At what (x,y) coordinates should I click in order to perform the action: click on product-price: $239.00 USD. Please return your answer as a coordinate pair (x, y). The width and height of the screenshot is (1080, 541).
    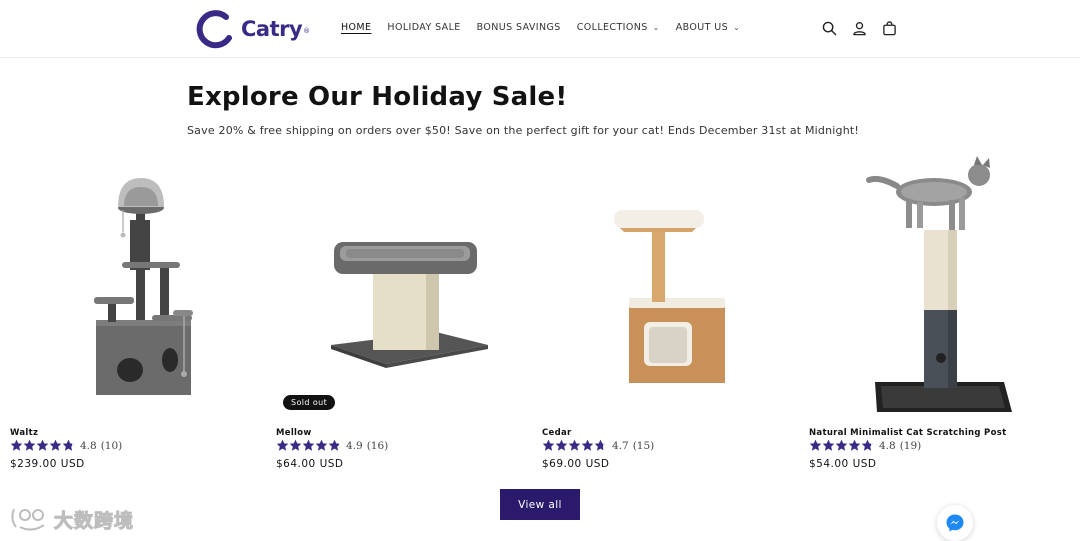
    Looking at the image, I should click on (47, 464).